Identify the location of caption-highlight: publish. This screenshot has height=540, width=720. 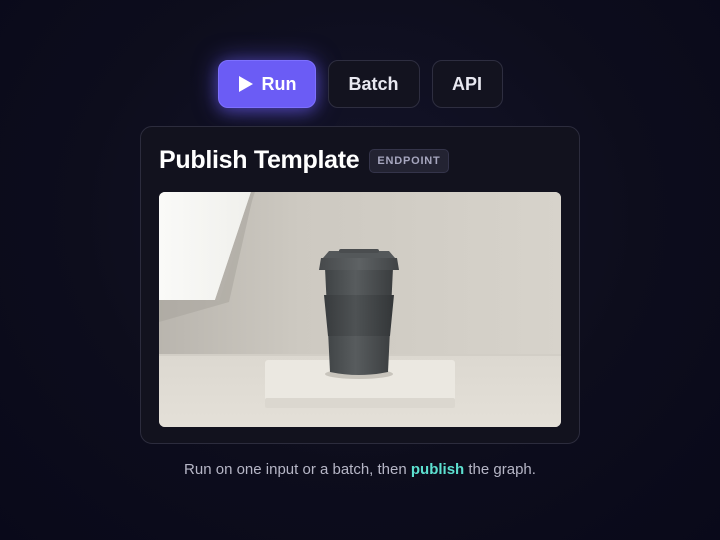
(437, 469).